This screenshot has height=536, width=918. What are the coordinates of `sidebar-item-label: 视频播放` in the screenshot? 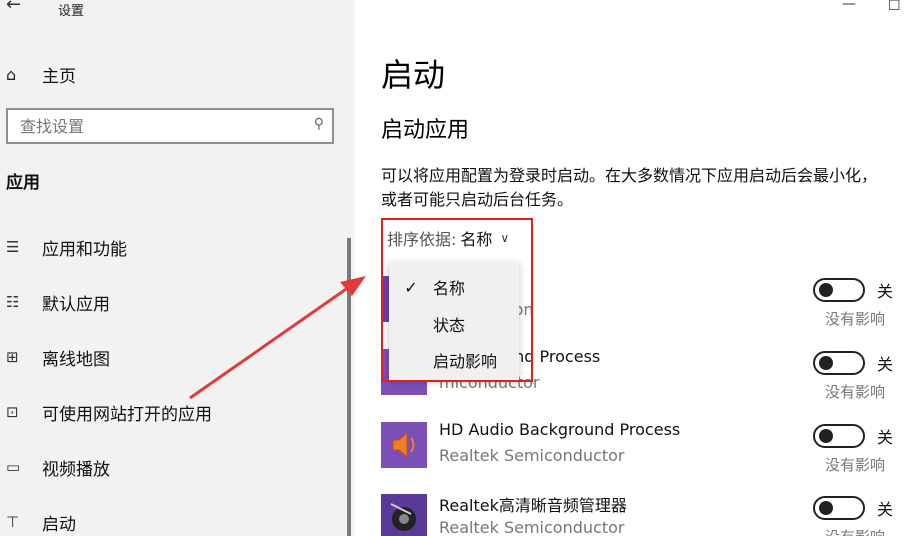 It's located at (76, 469).